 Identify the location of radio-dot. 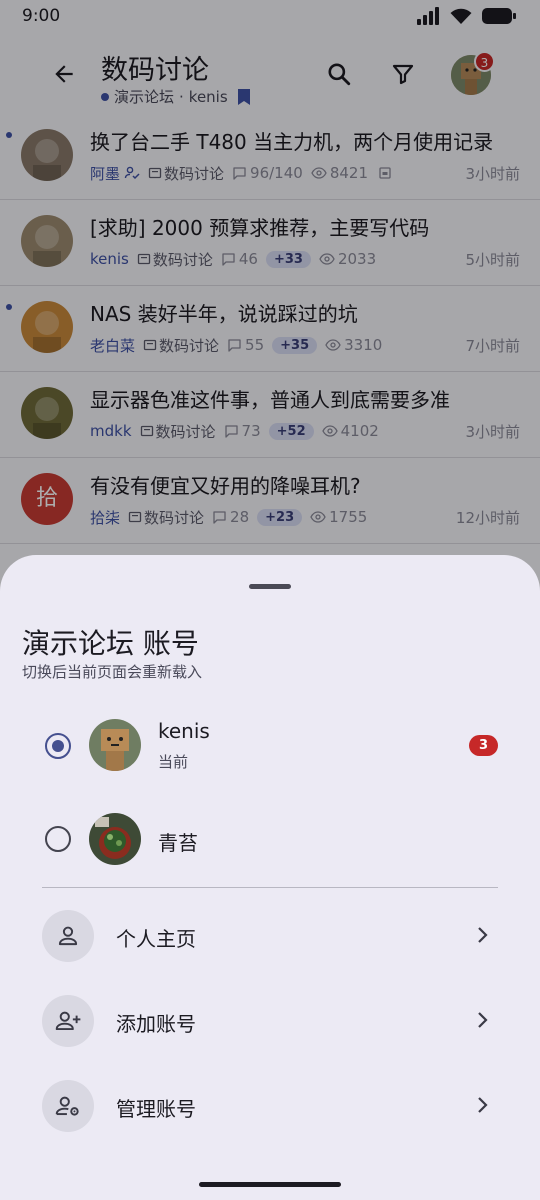
(58, 746).